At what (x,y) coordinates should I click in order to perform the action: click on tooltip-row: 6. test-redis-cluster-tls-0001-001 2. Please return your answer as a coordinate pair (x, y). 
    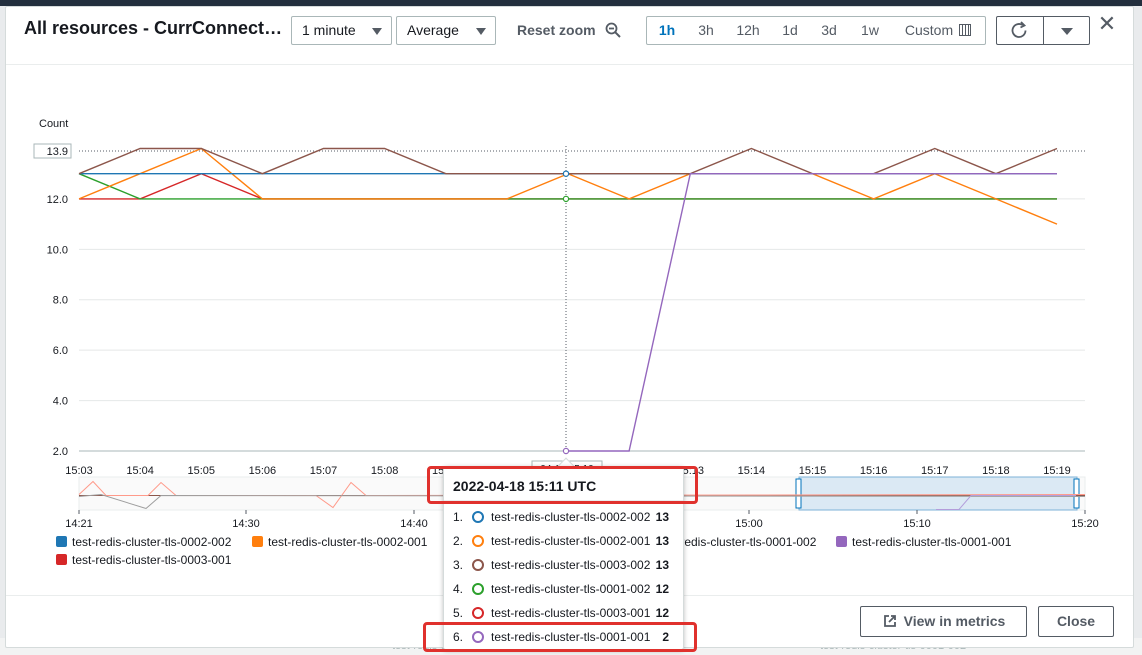
    Looking at the image, I should click on (565, 637).